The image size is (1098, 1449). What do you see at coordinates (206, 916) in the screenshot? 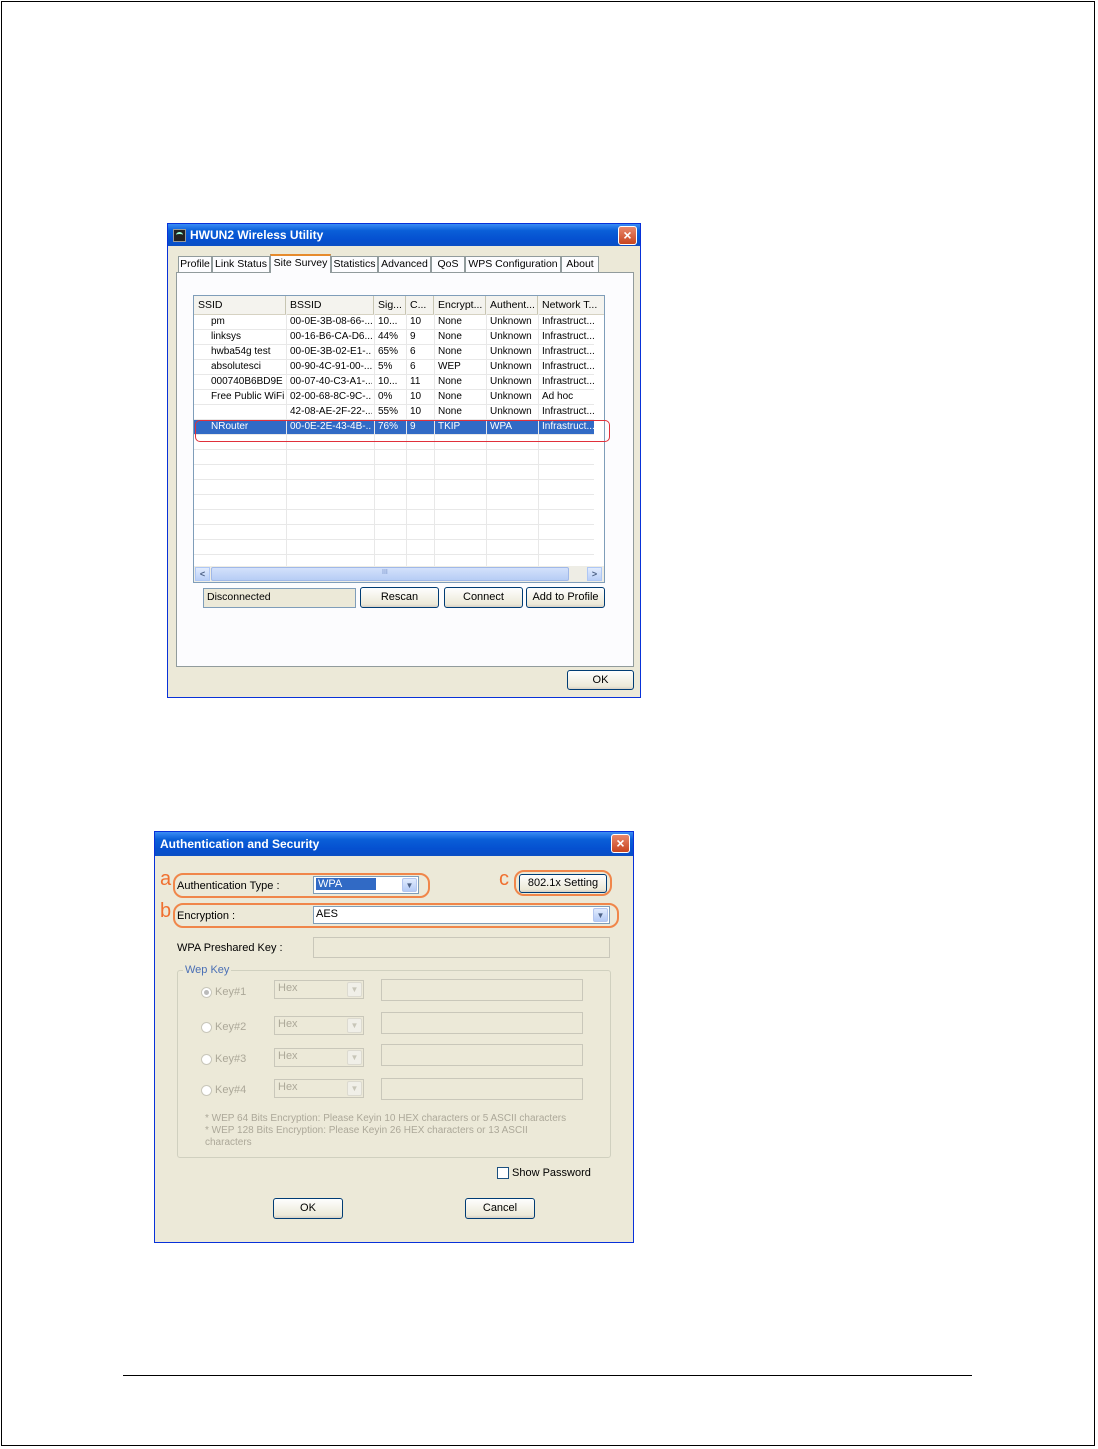
I see `encryption-label: Encryption :` at bounding box center [206, 916].